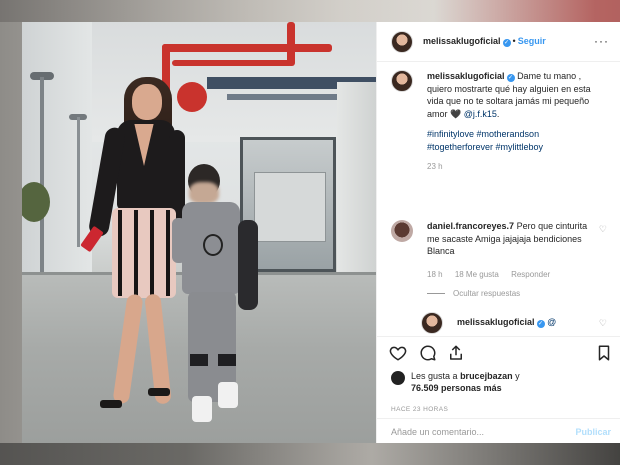 The width and height of the screenshot is (620, 465). I want to click on caption-author-avatar, so click(402, 81).